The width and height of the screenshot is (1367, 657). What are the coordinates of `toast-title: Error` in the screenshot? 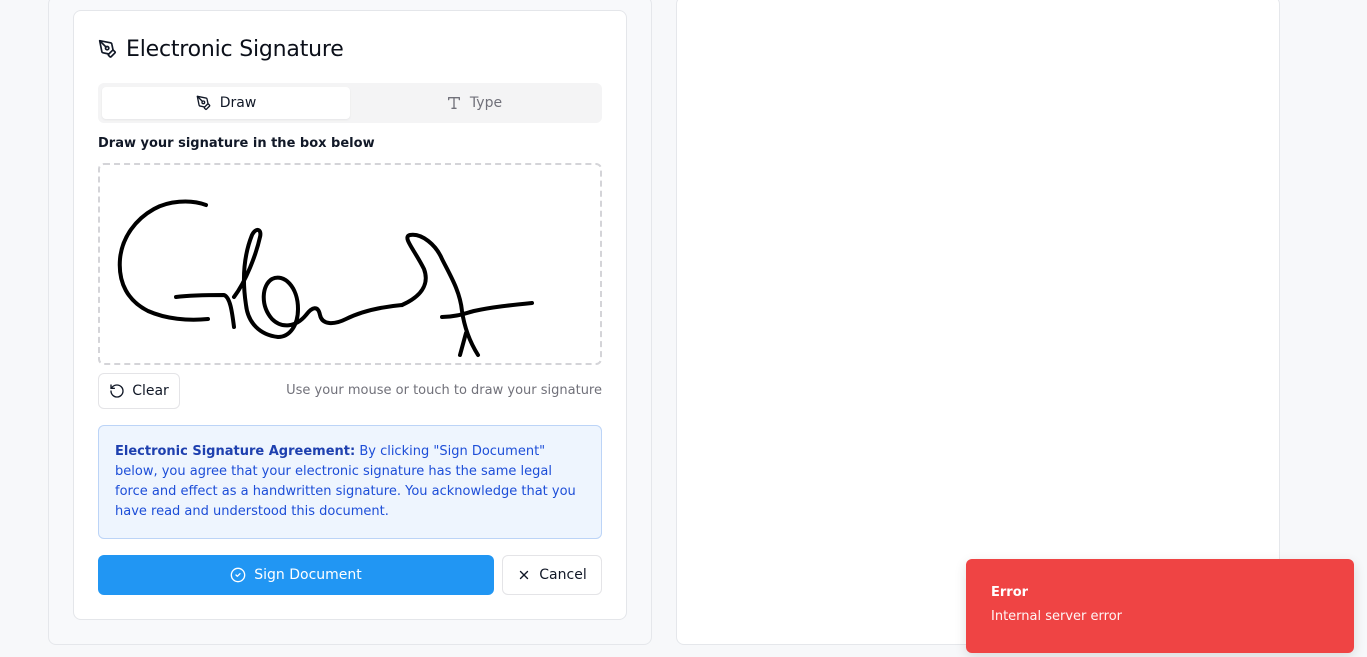 It's located at (1010, 592).